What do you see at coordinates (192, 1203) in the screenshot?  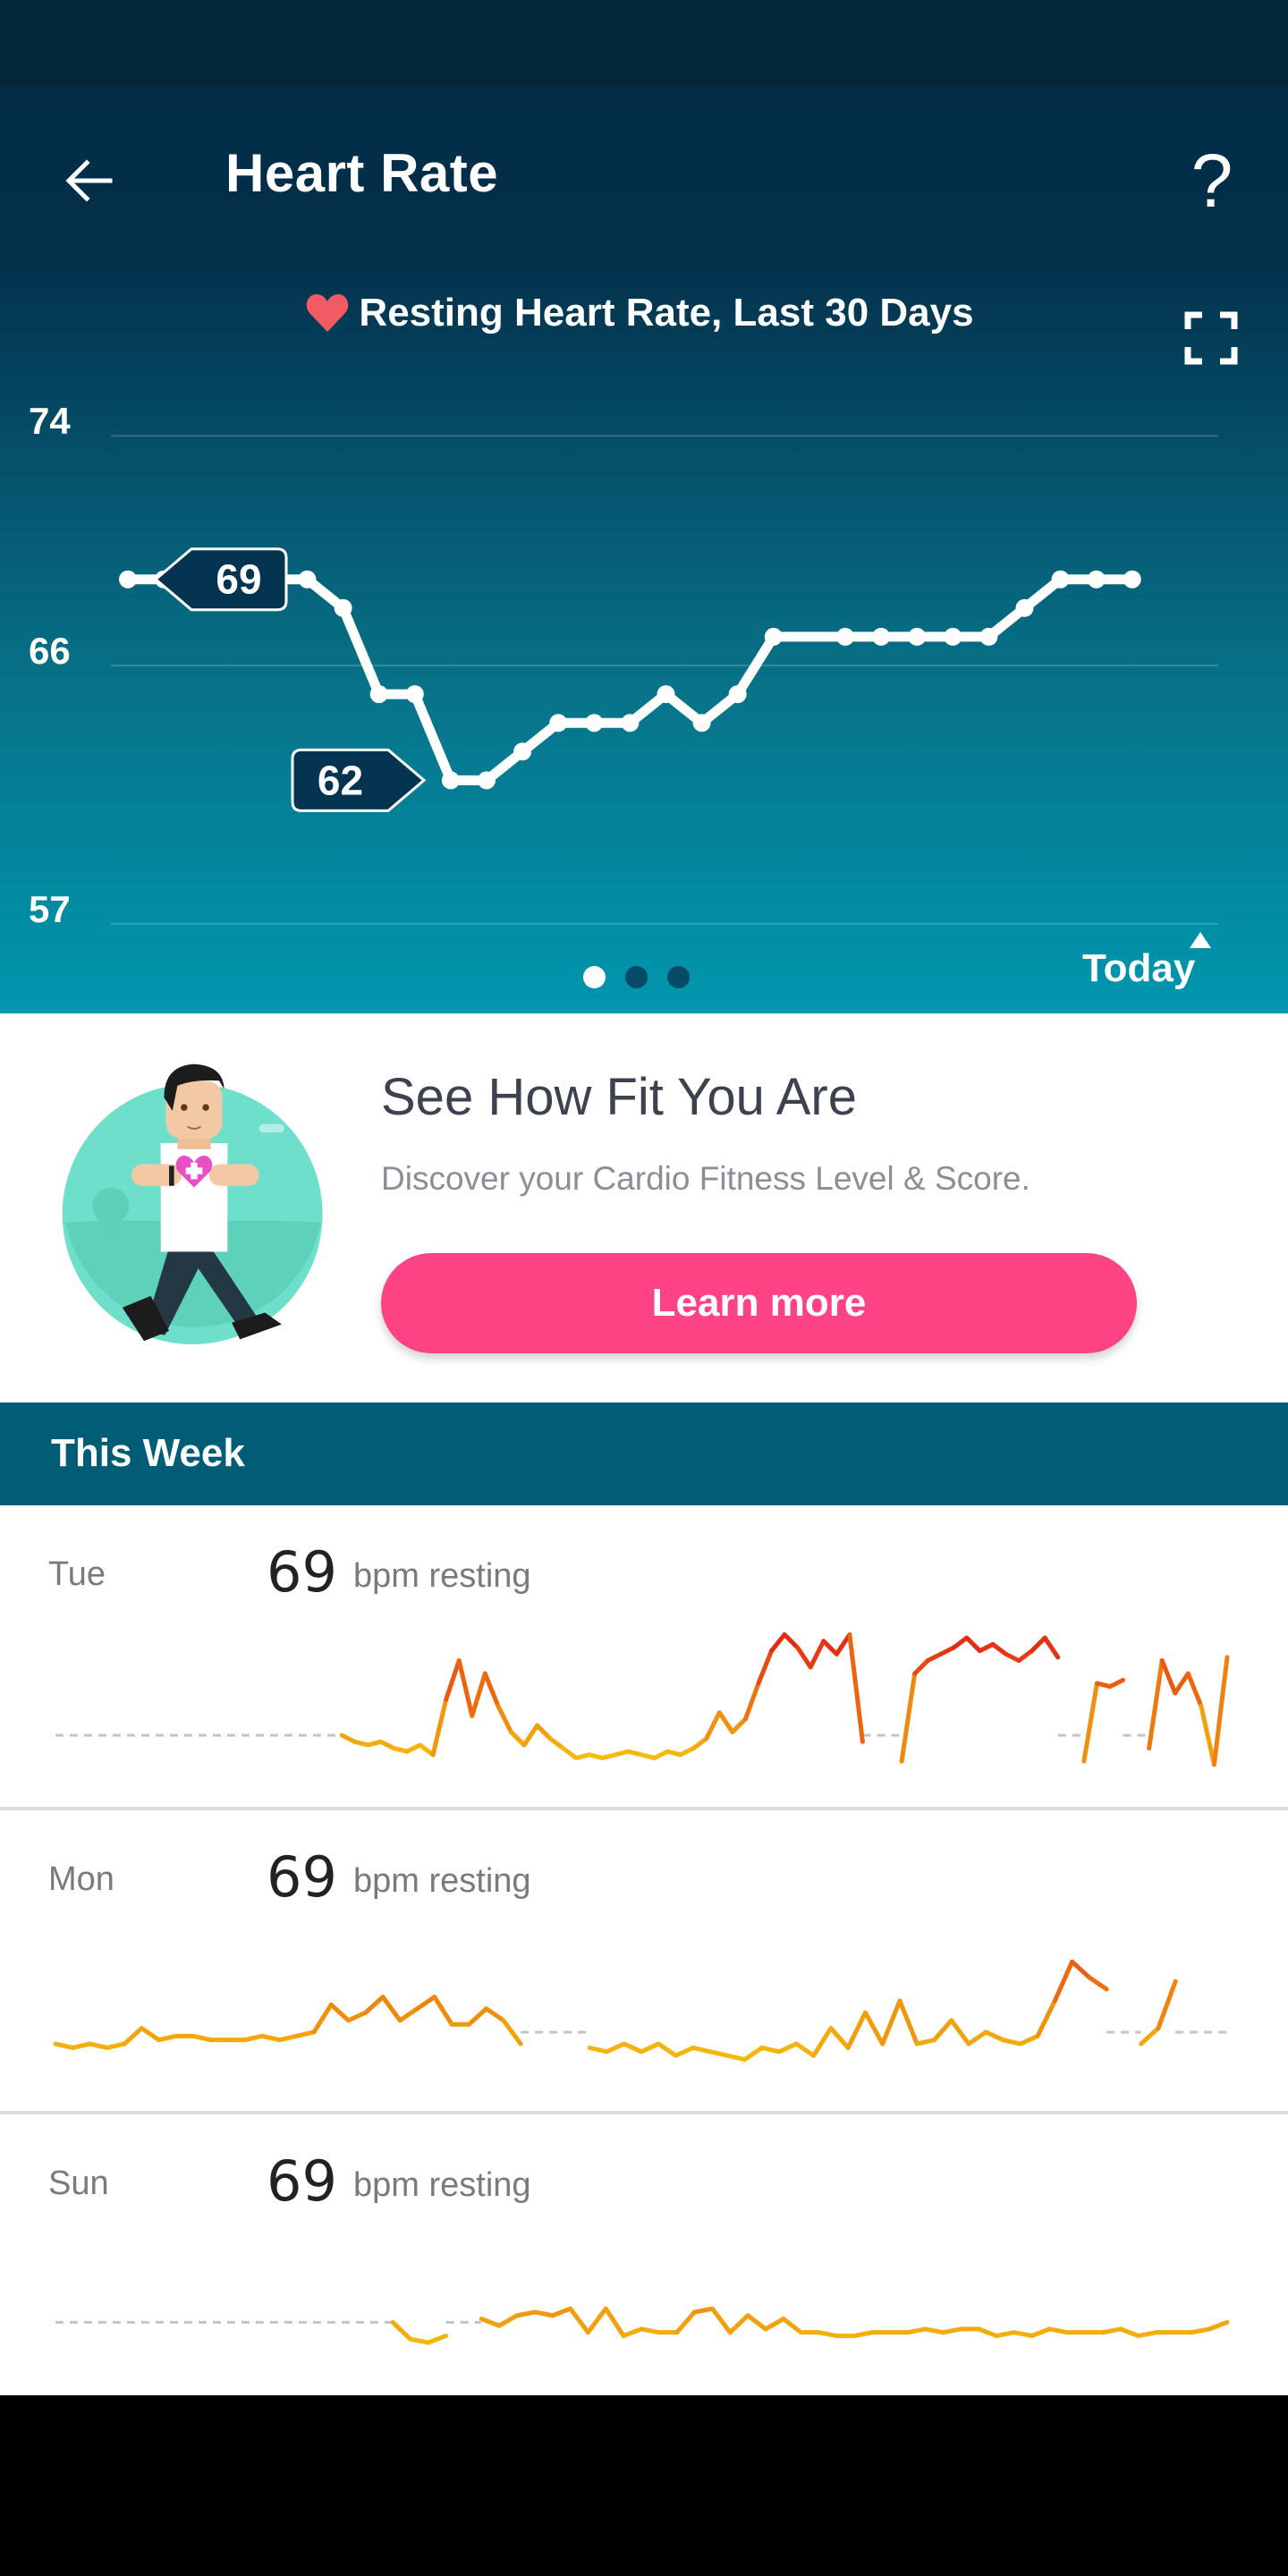 I see `walking-man-illustration` at bounding box center [192, 1203].